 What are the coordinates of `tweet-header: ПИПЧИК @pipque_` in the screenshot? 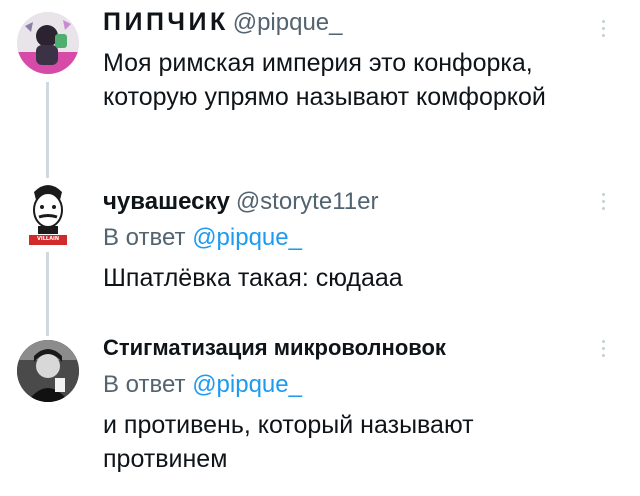 It's located at (222, 22).